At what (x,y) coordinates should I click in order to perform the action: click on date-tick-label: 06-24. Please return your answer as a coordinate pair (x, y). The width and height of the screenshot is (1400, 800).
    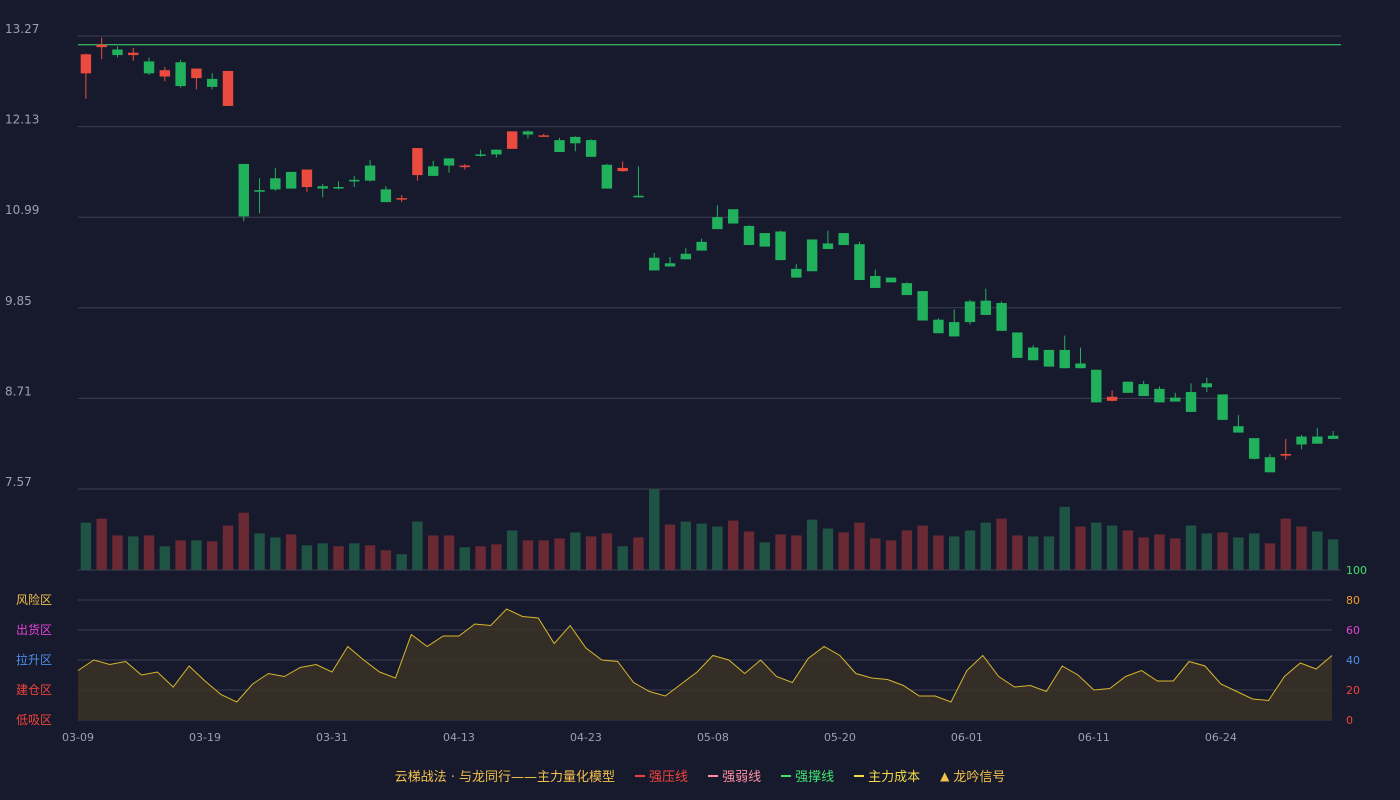
    Looking at the image, I should click on (1221, 737).